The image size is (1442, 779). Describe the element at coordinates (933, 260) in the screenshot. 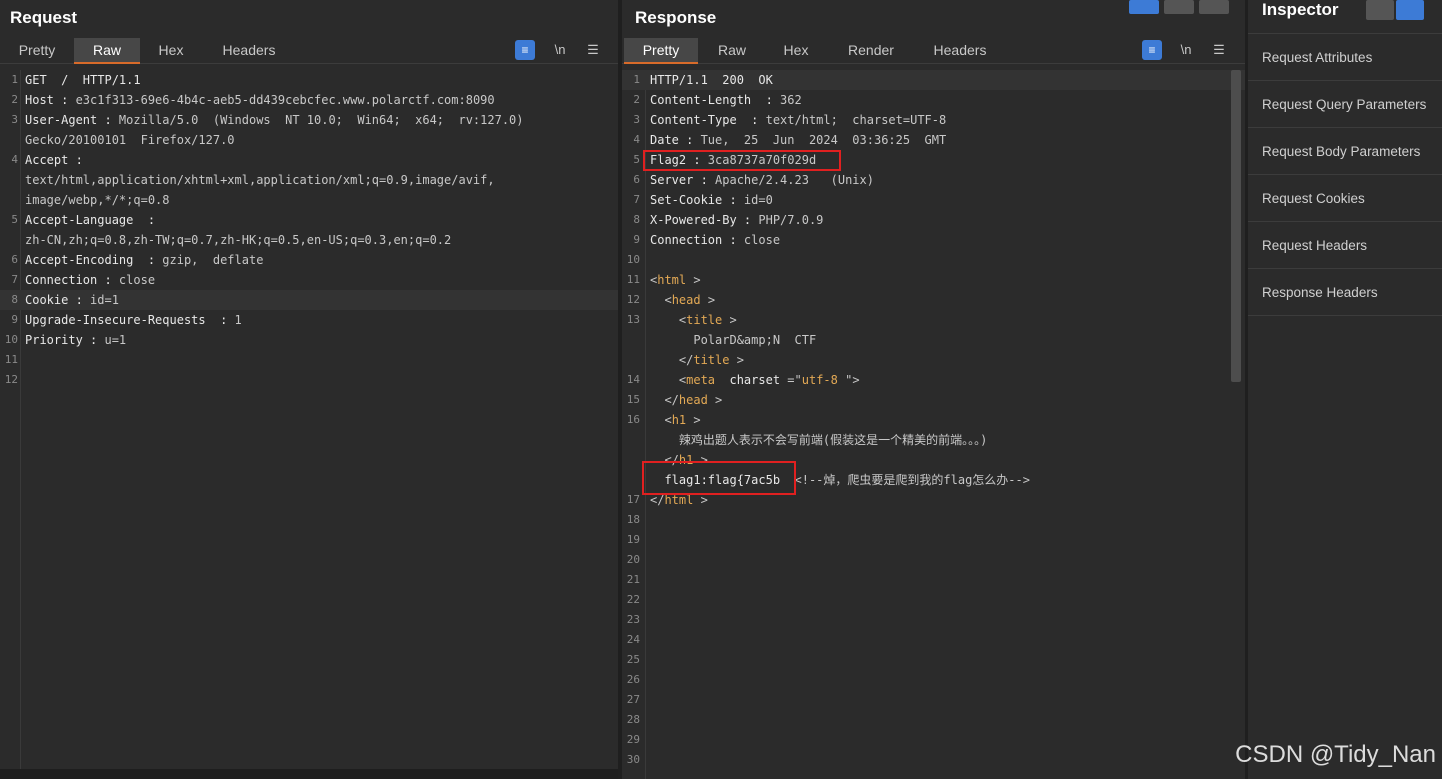

I see `response-line: 10` at that location.